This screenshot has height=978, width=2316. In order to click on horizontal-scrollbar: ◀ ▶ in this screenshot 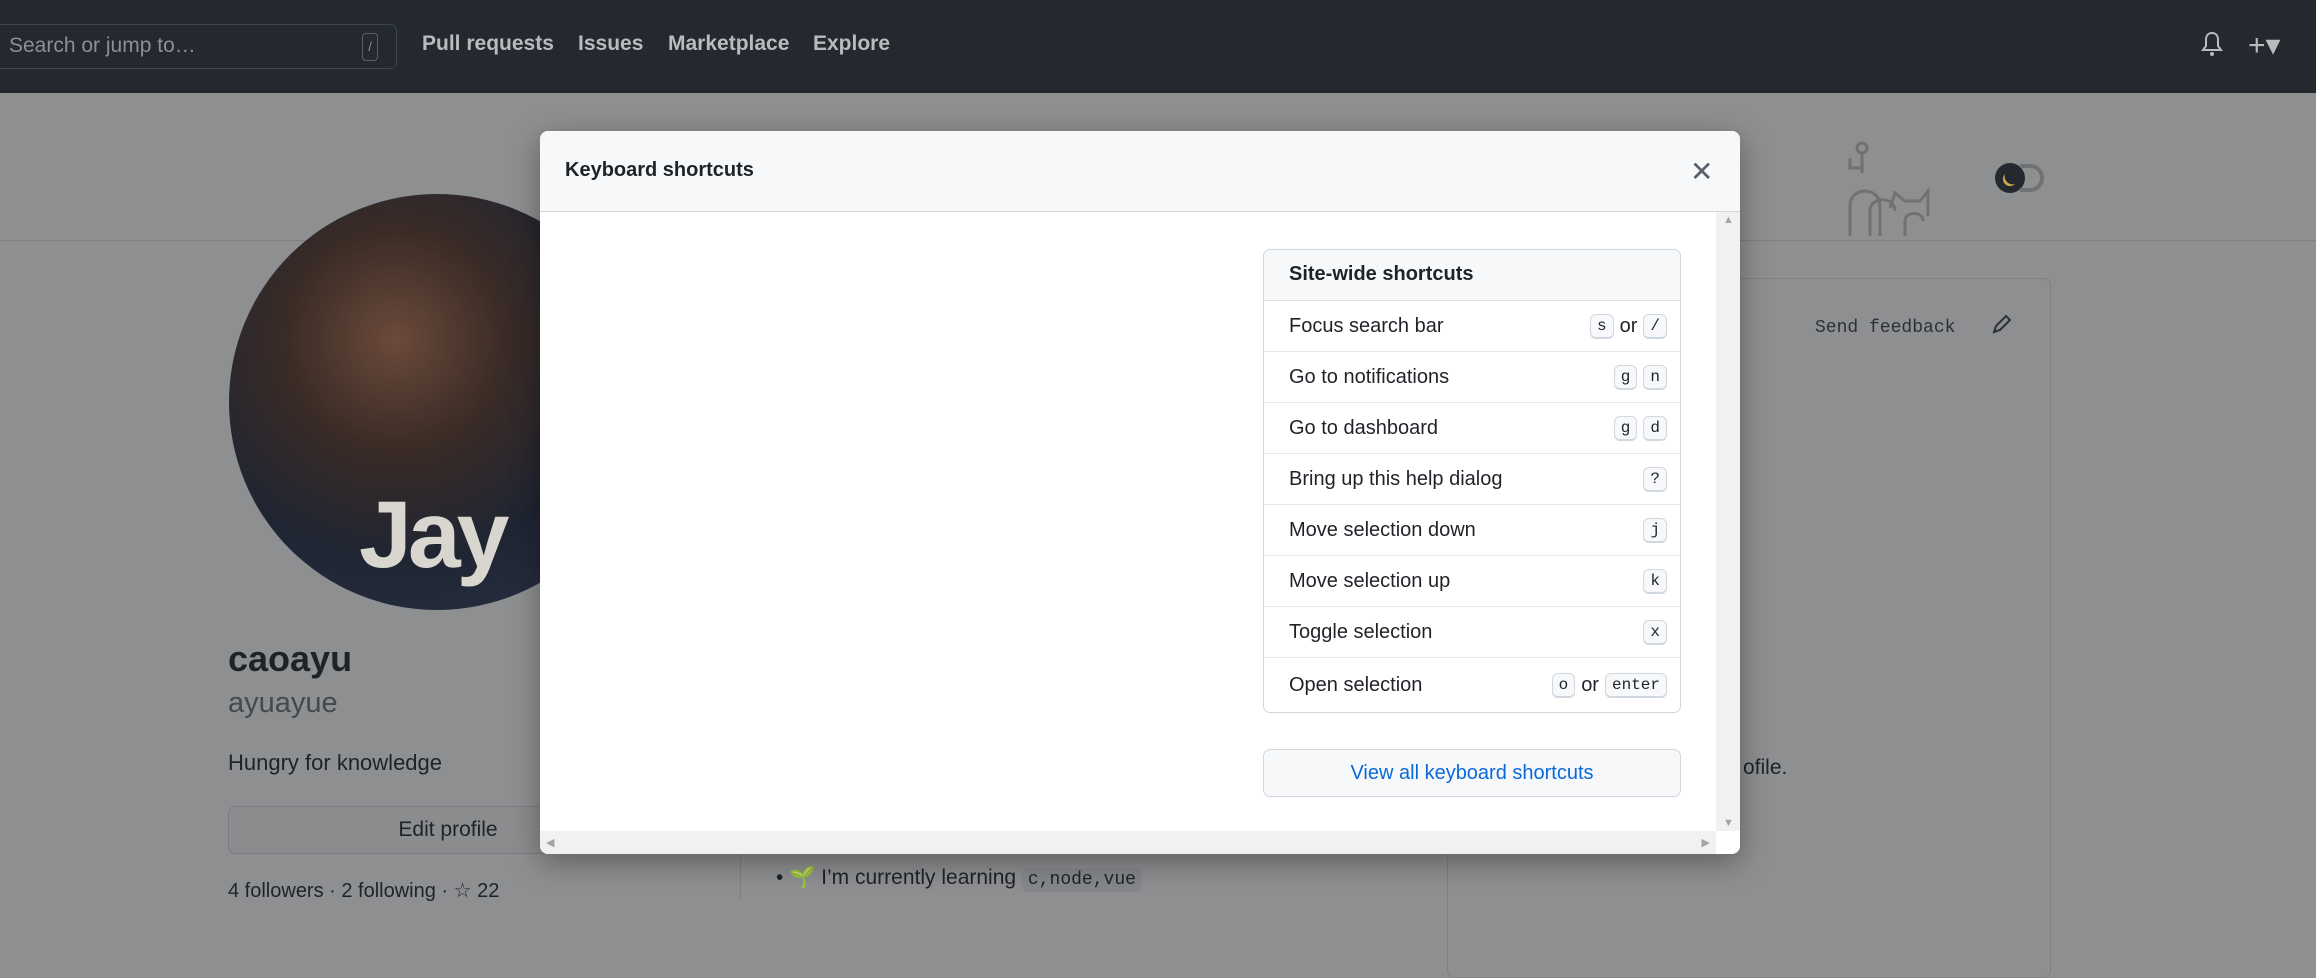, I will do `click(1128, 842)`.